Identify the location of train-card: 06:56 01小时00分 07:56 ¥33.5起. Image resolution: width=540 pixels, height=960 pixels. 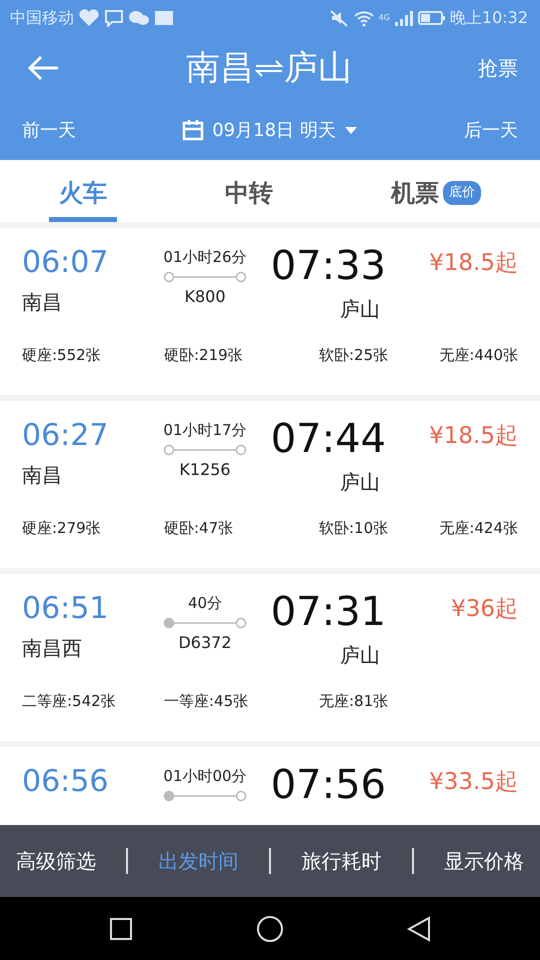
(270, 786).